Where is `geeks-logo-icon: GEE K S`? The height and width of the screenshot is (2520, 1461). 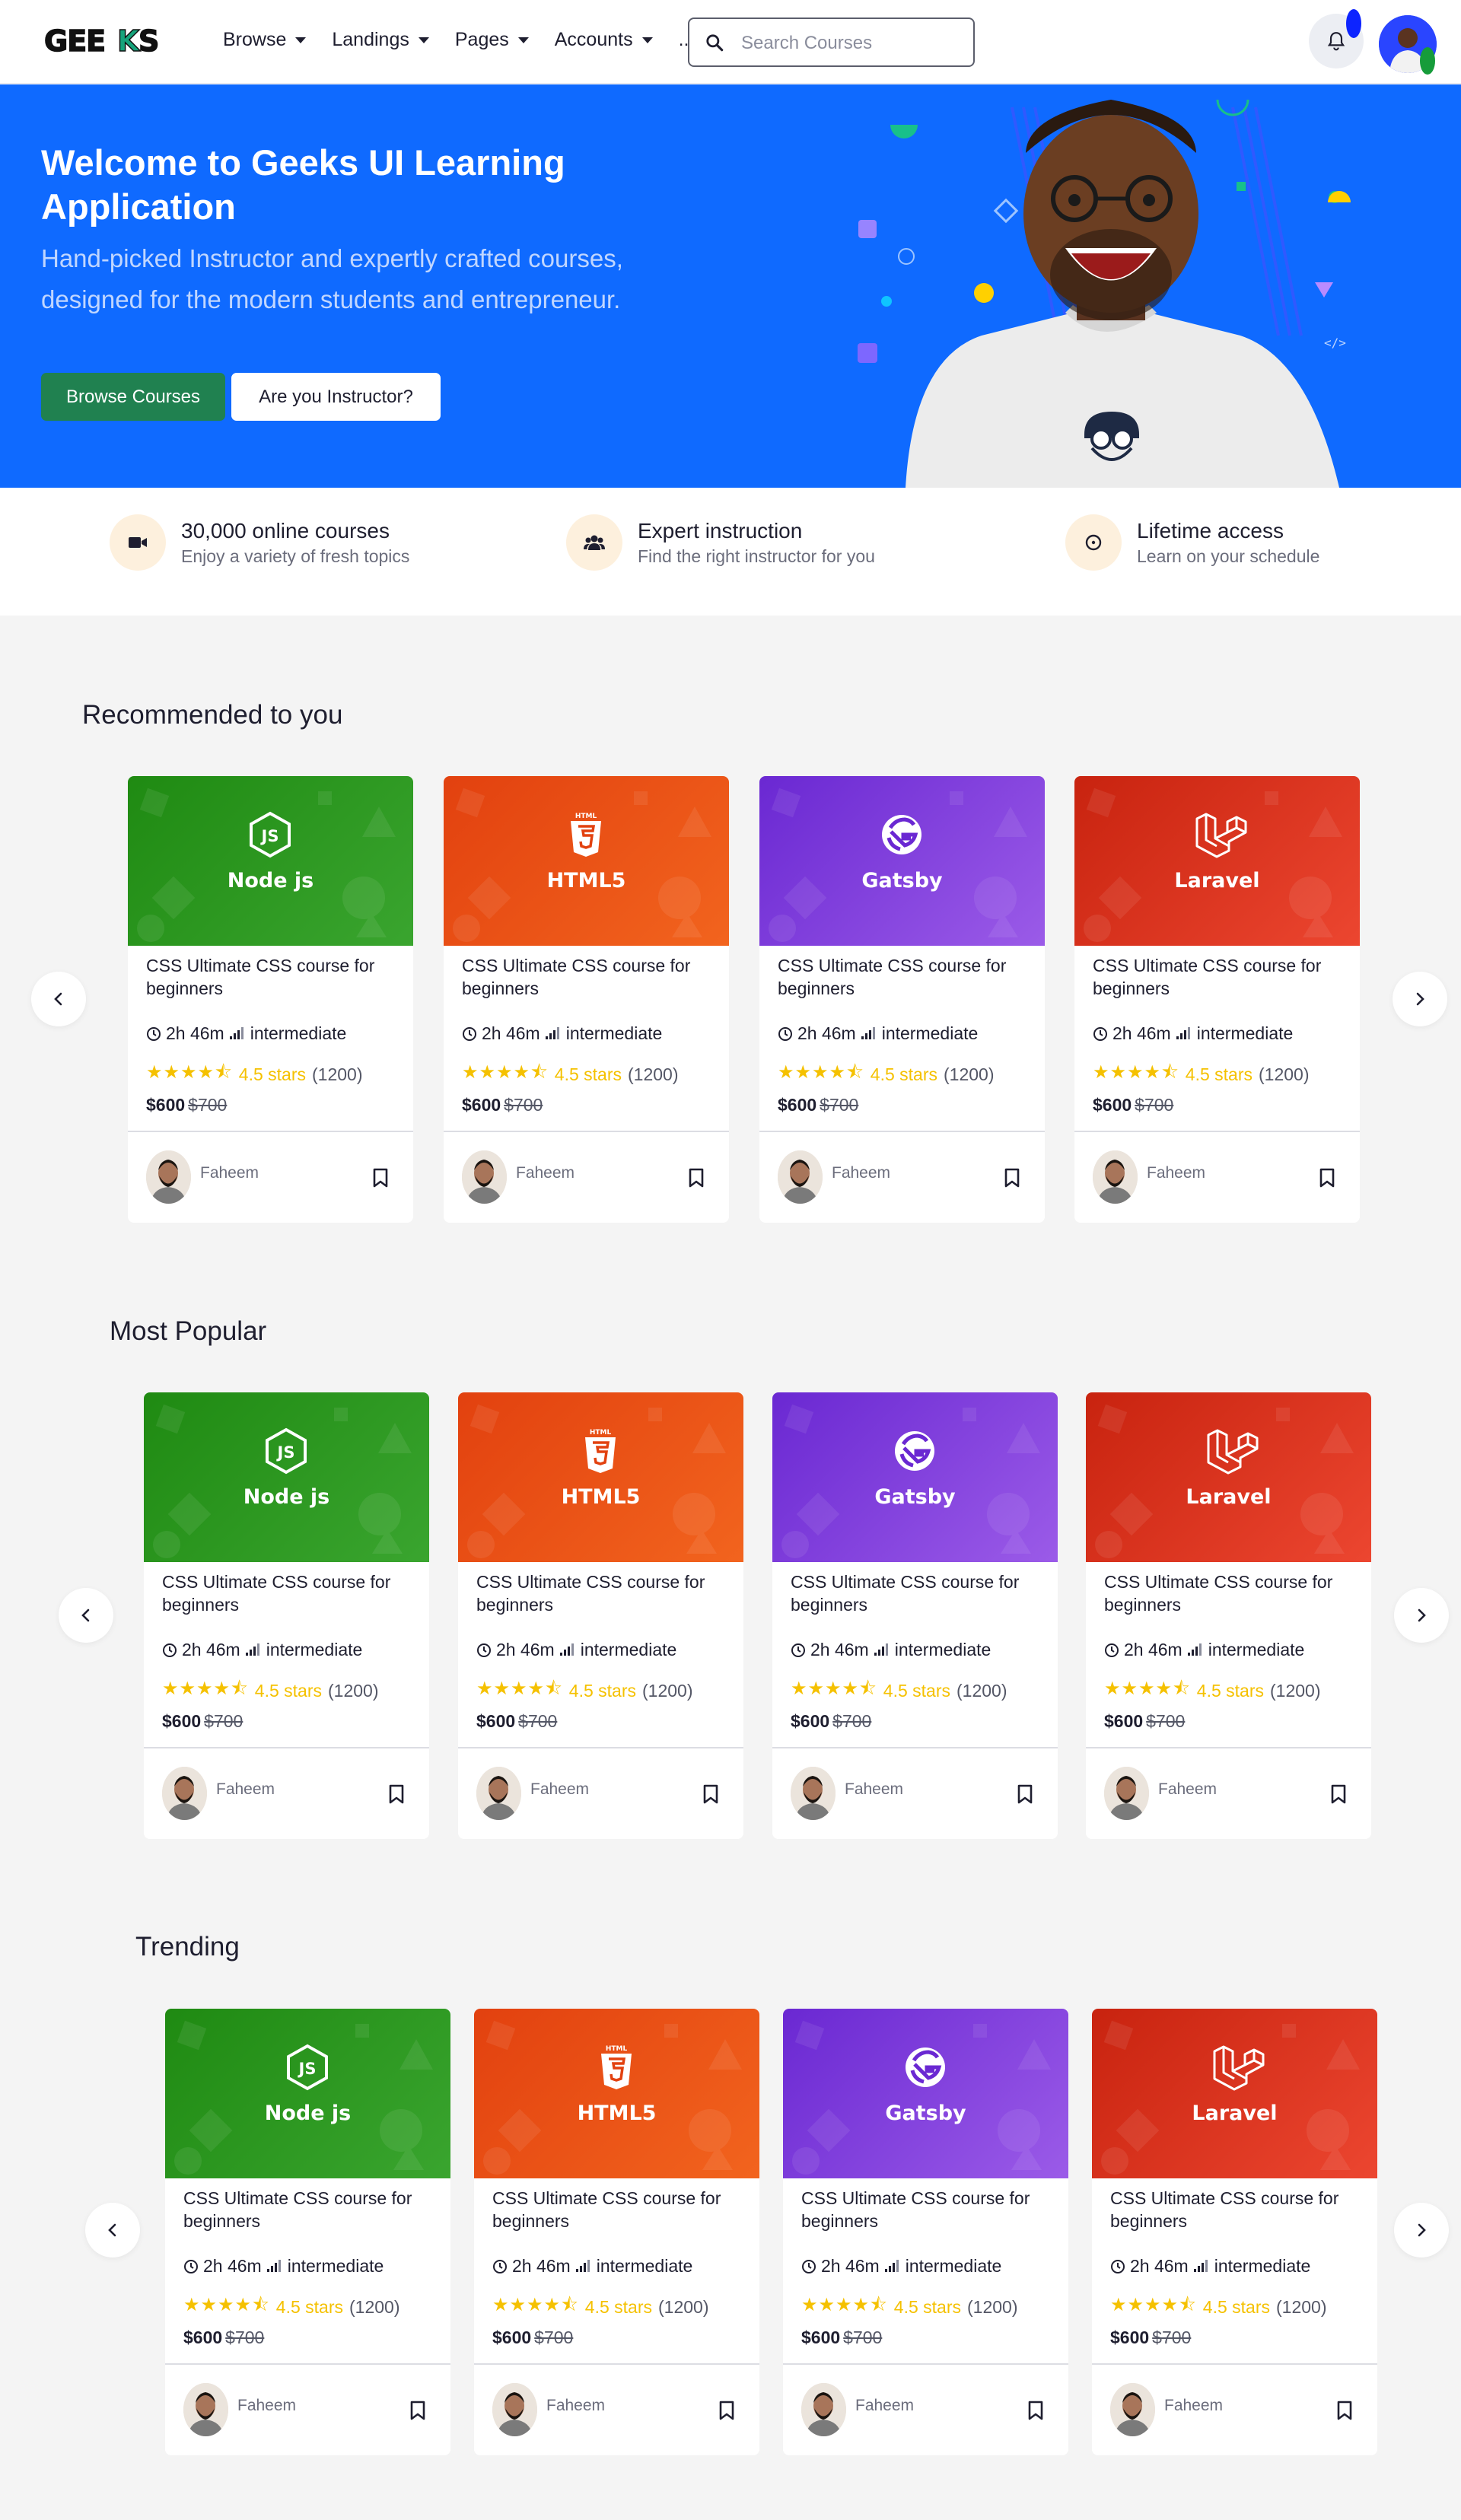 geeks-logo-icon: GEE K S is located at coordinates (102, 41).